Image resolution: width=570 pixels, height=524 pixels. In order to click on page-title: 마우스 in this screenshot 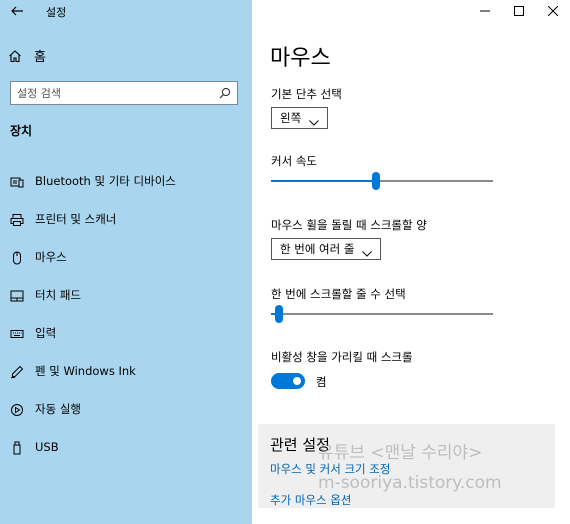, I will do `click(300, 58)`.